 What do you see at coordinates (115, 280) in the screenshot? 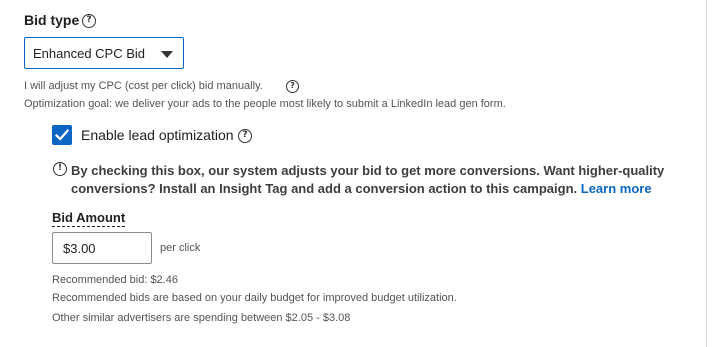
I see `recommended-bid-text: Recommended bid: $2.46` at bounding box center [115, 280].